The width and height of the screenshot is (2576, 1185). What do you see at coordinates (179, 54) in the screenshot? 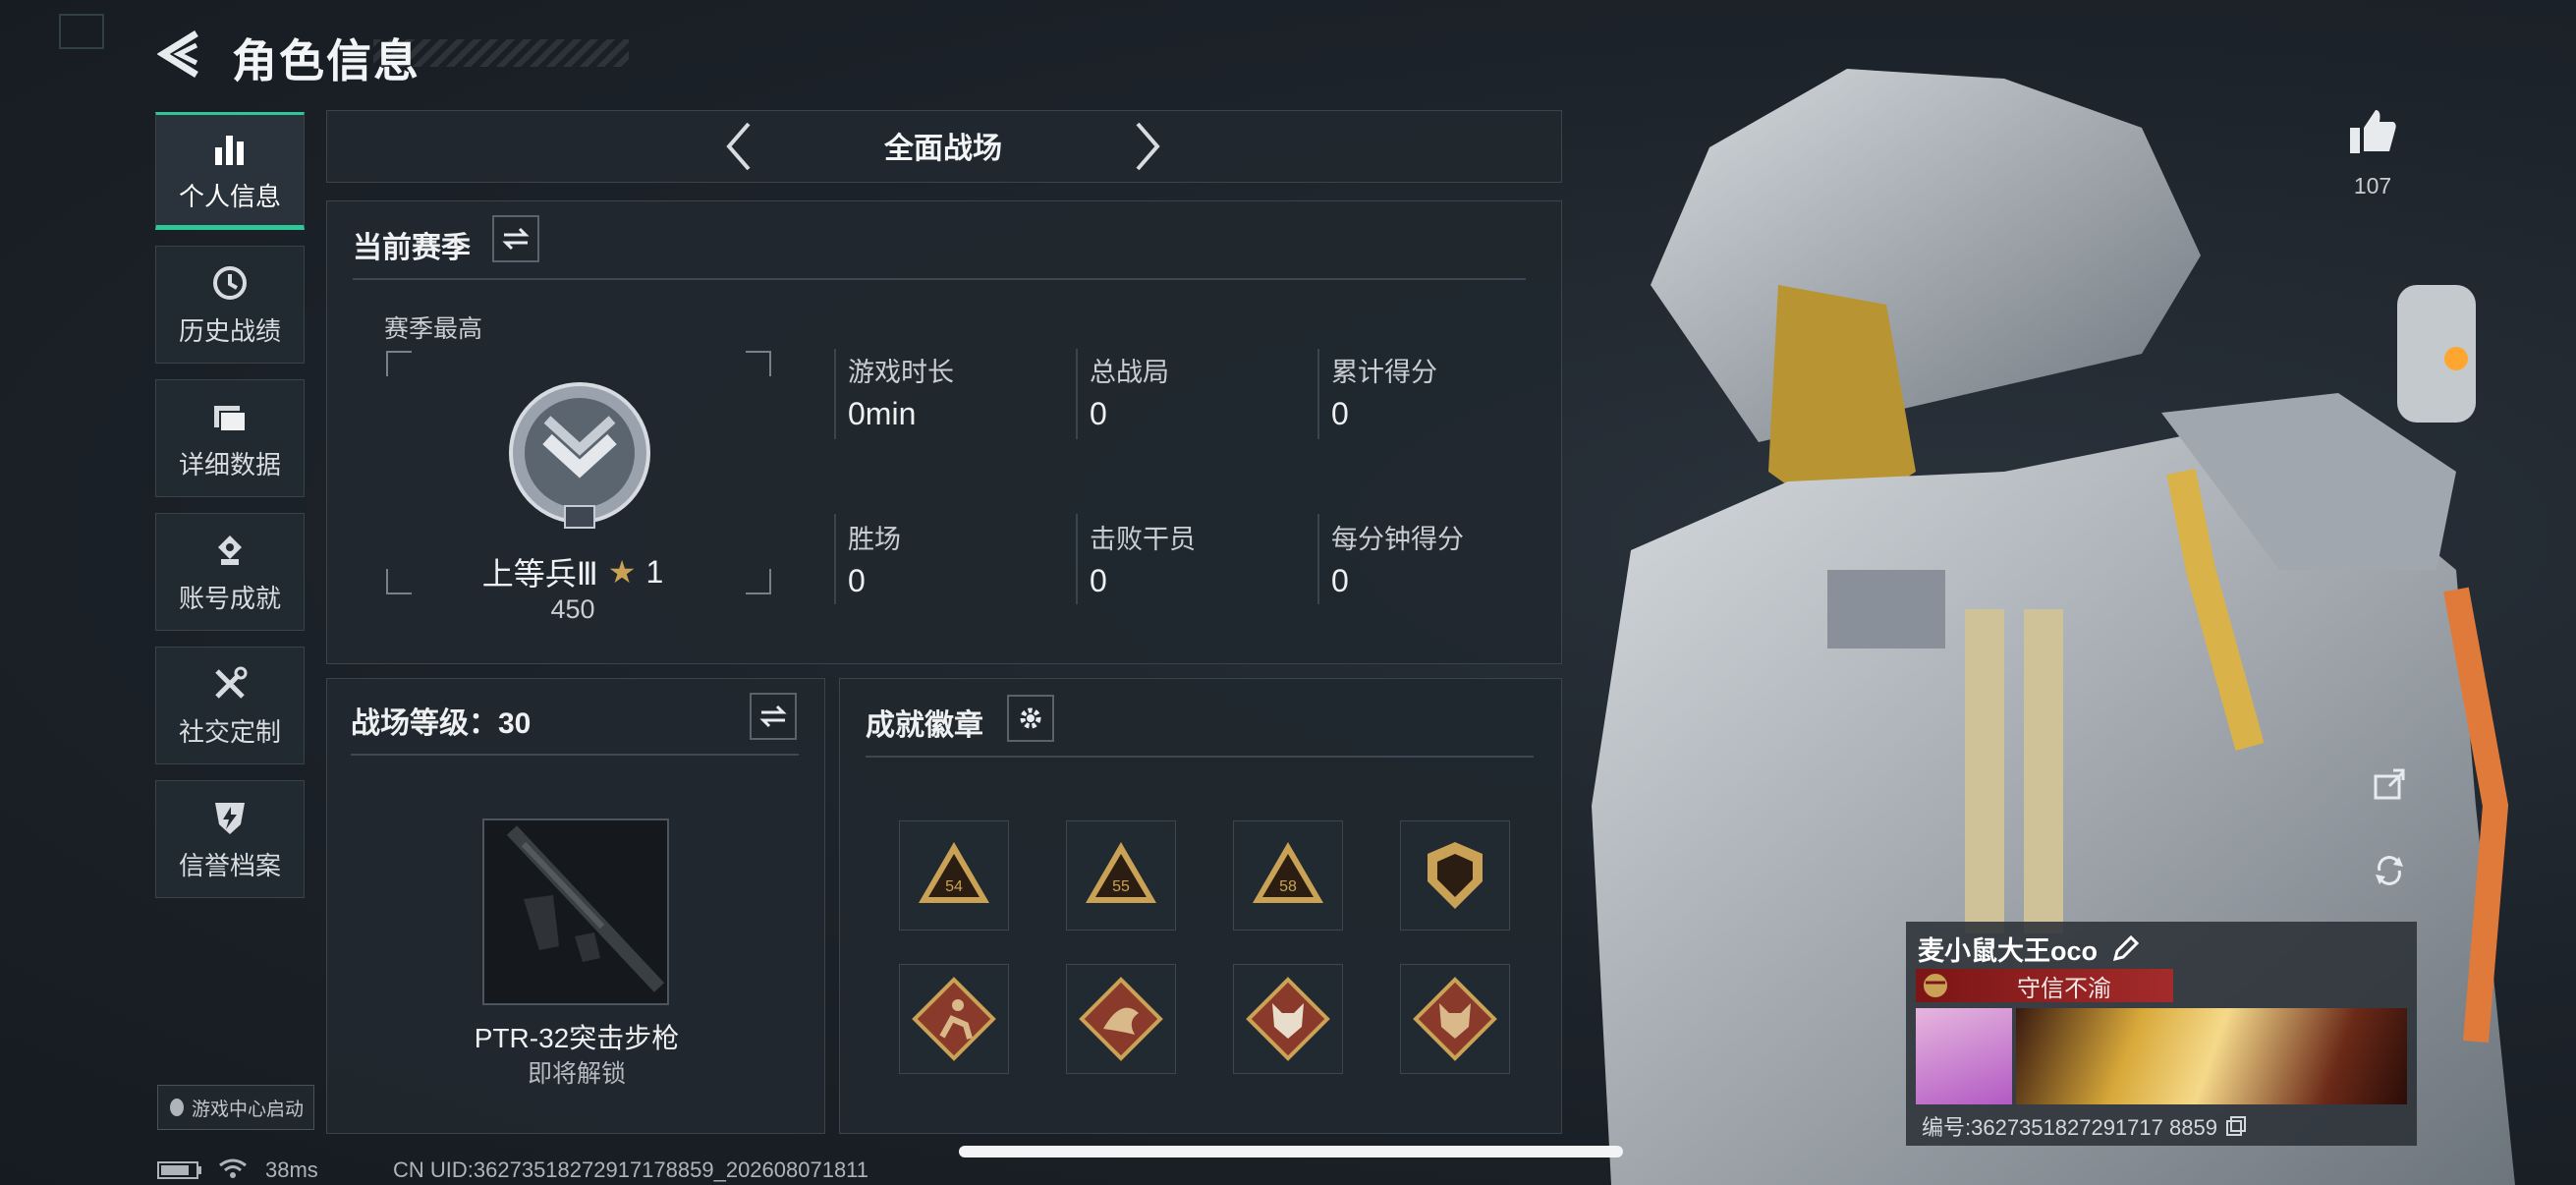
I see `back-arrow-icon` at bounding box center [179, 54].